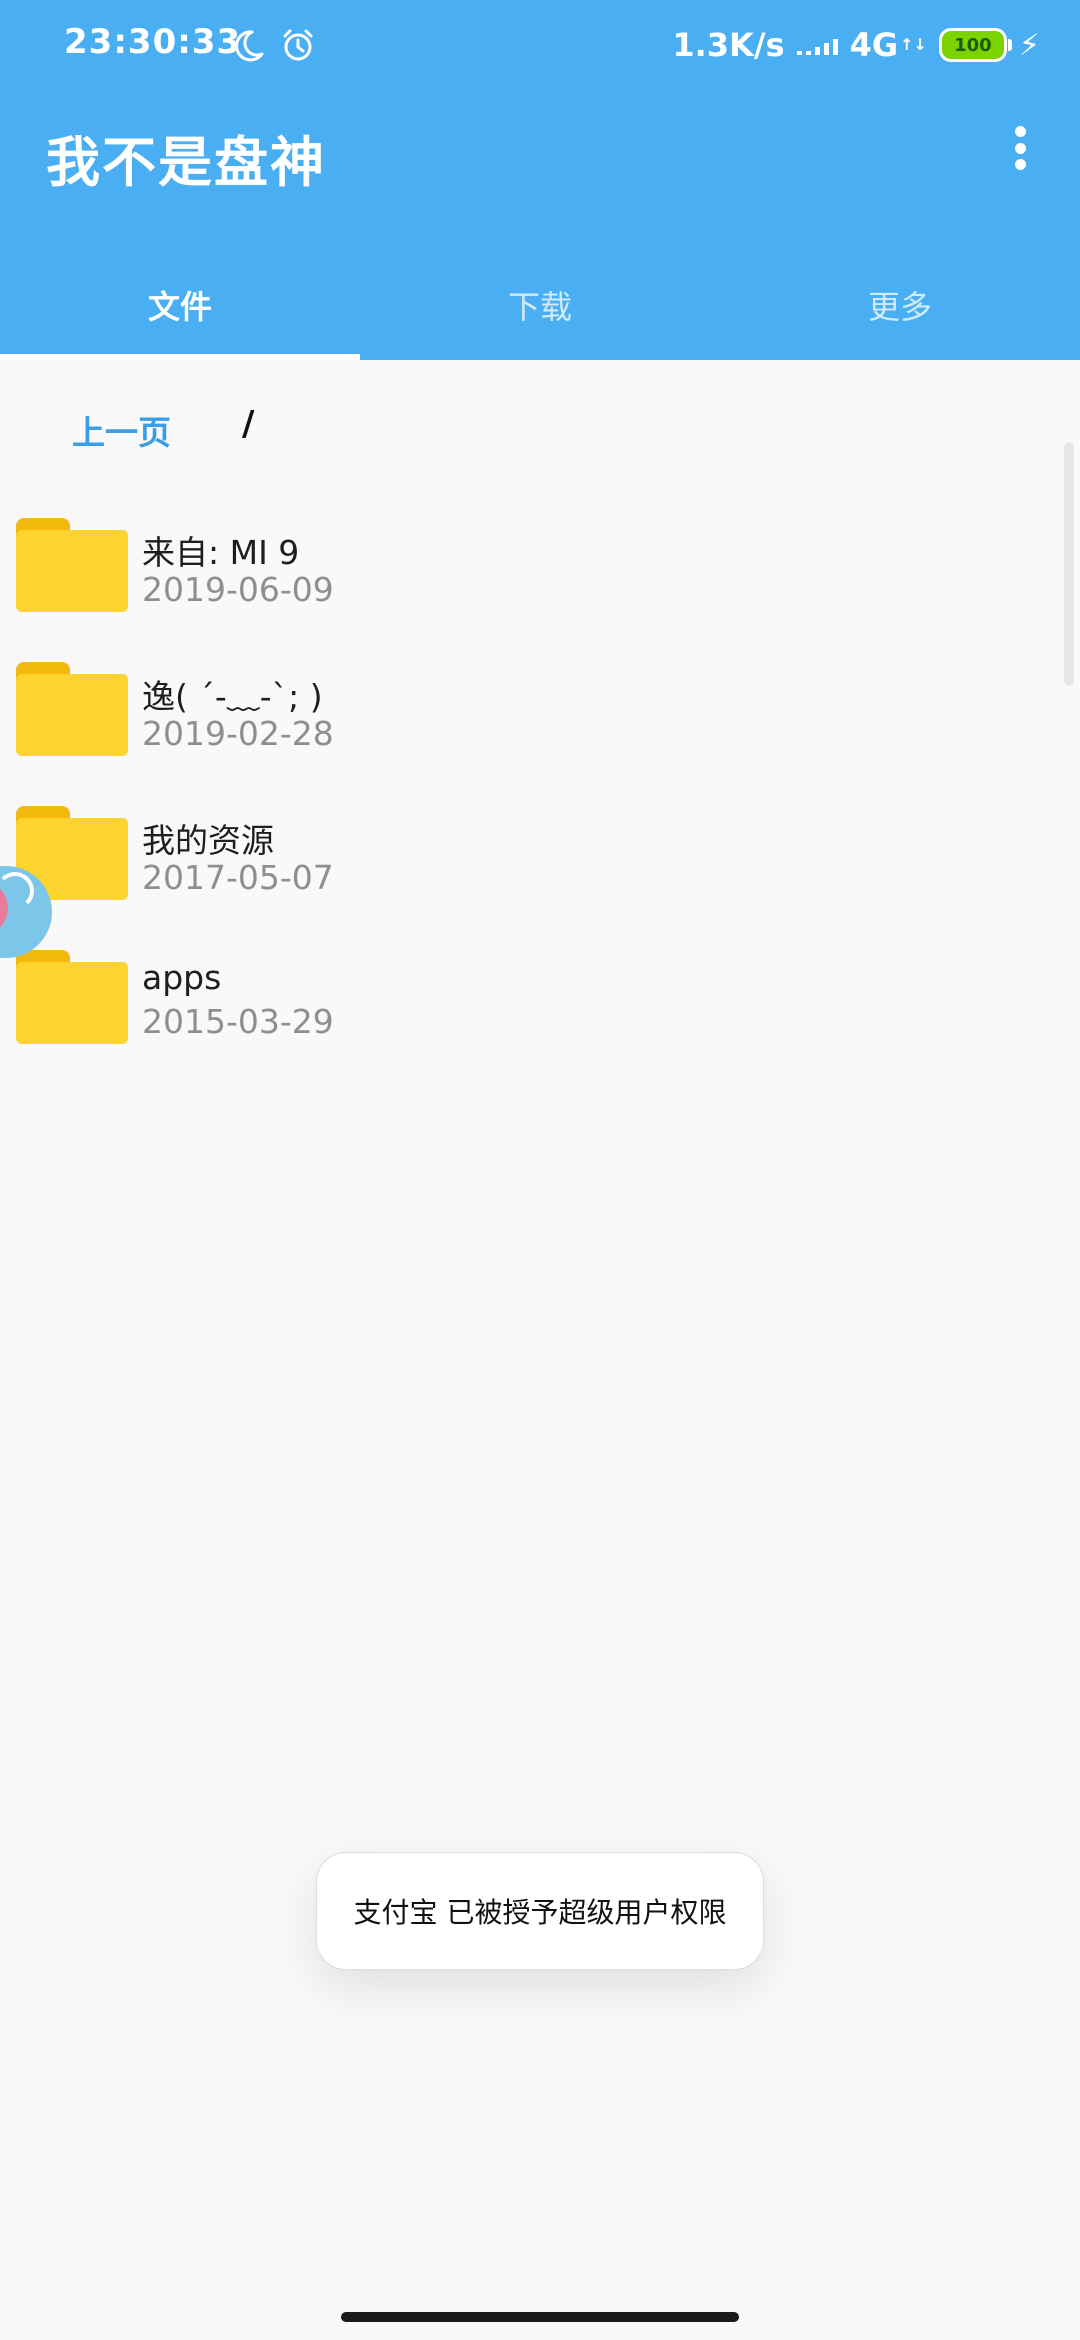 The image size is (1080, 2340). I want to click on signal-icon, so click(817, 45).